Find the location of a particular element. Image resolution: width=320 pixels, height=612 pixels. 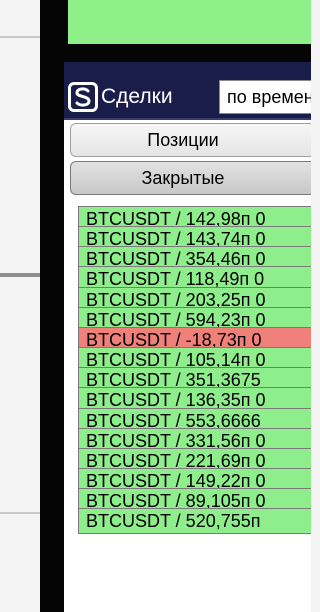

status-banner is located at coordinates (189, 22).